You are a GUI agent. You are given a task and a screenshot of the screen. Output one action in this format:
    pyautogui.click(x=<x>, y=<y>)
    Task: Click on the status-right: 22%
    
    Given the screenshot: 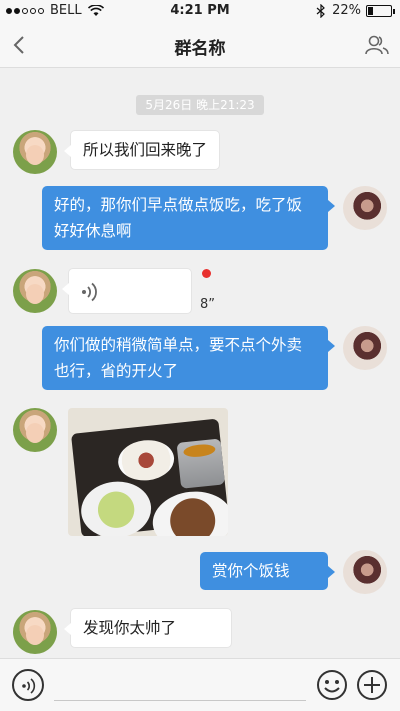 What is the action you would take?
    pyautogui.click(x=355, y=10)
    